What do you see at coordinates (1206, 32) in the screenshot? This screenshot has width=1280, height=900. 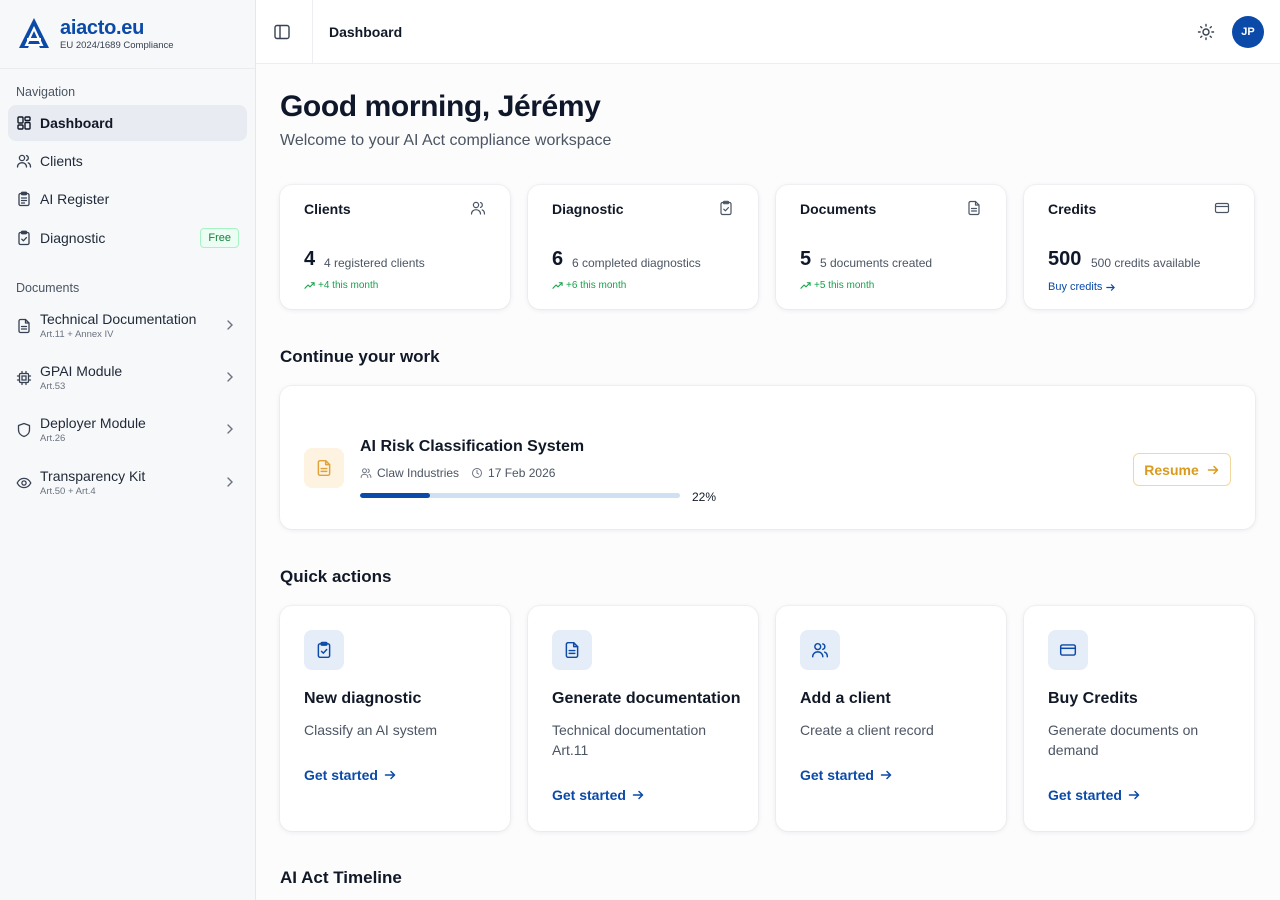 I see `sun-icon` at bounding box center [1206, 32].